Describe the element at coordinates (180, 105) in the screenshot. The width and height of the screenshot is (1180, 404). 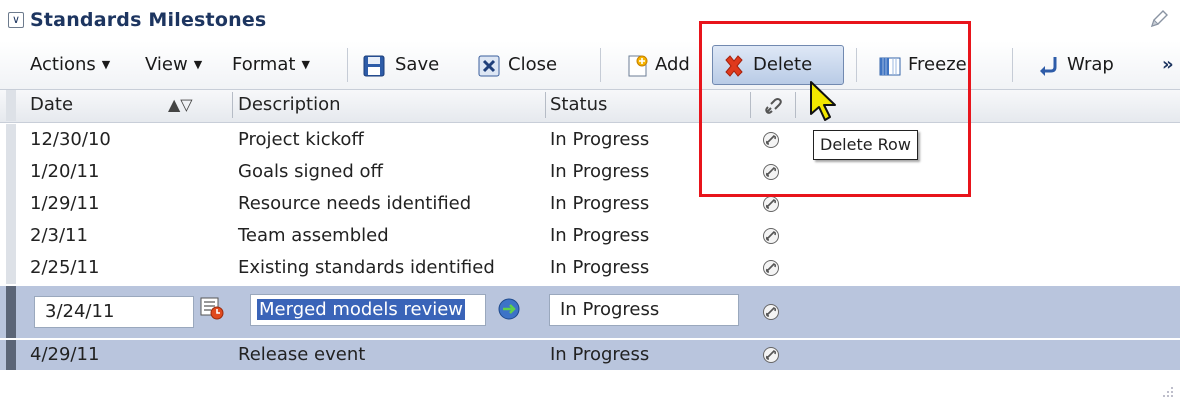
I see `sort-arrows-icon: ▲▽` at that location.